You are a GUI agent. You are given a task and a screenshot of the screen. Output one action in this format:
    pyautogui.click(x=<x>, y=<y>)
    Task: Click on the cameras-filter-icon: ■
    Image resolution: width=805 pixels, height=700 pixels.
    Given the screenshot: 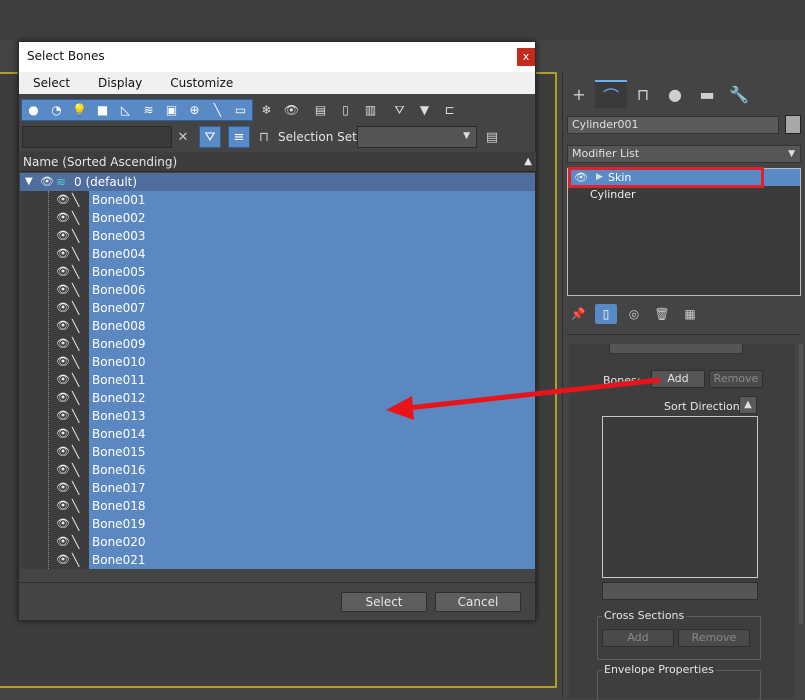 What is the action you would take?
    pyautogui.click(x=102, y=110)
    